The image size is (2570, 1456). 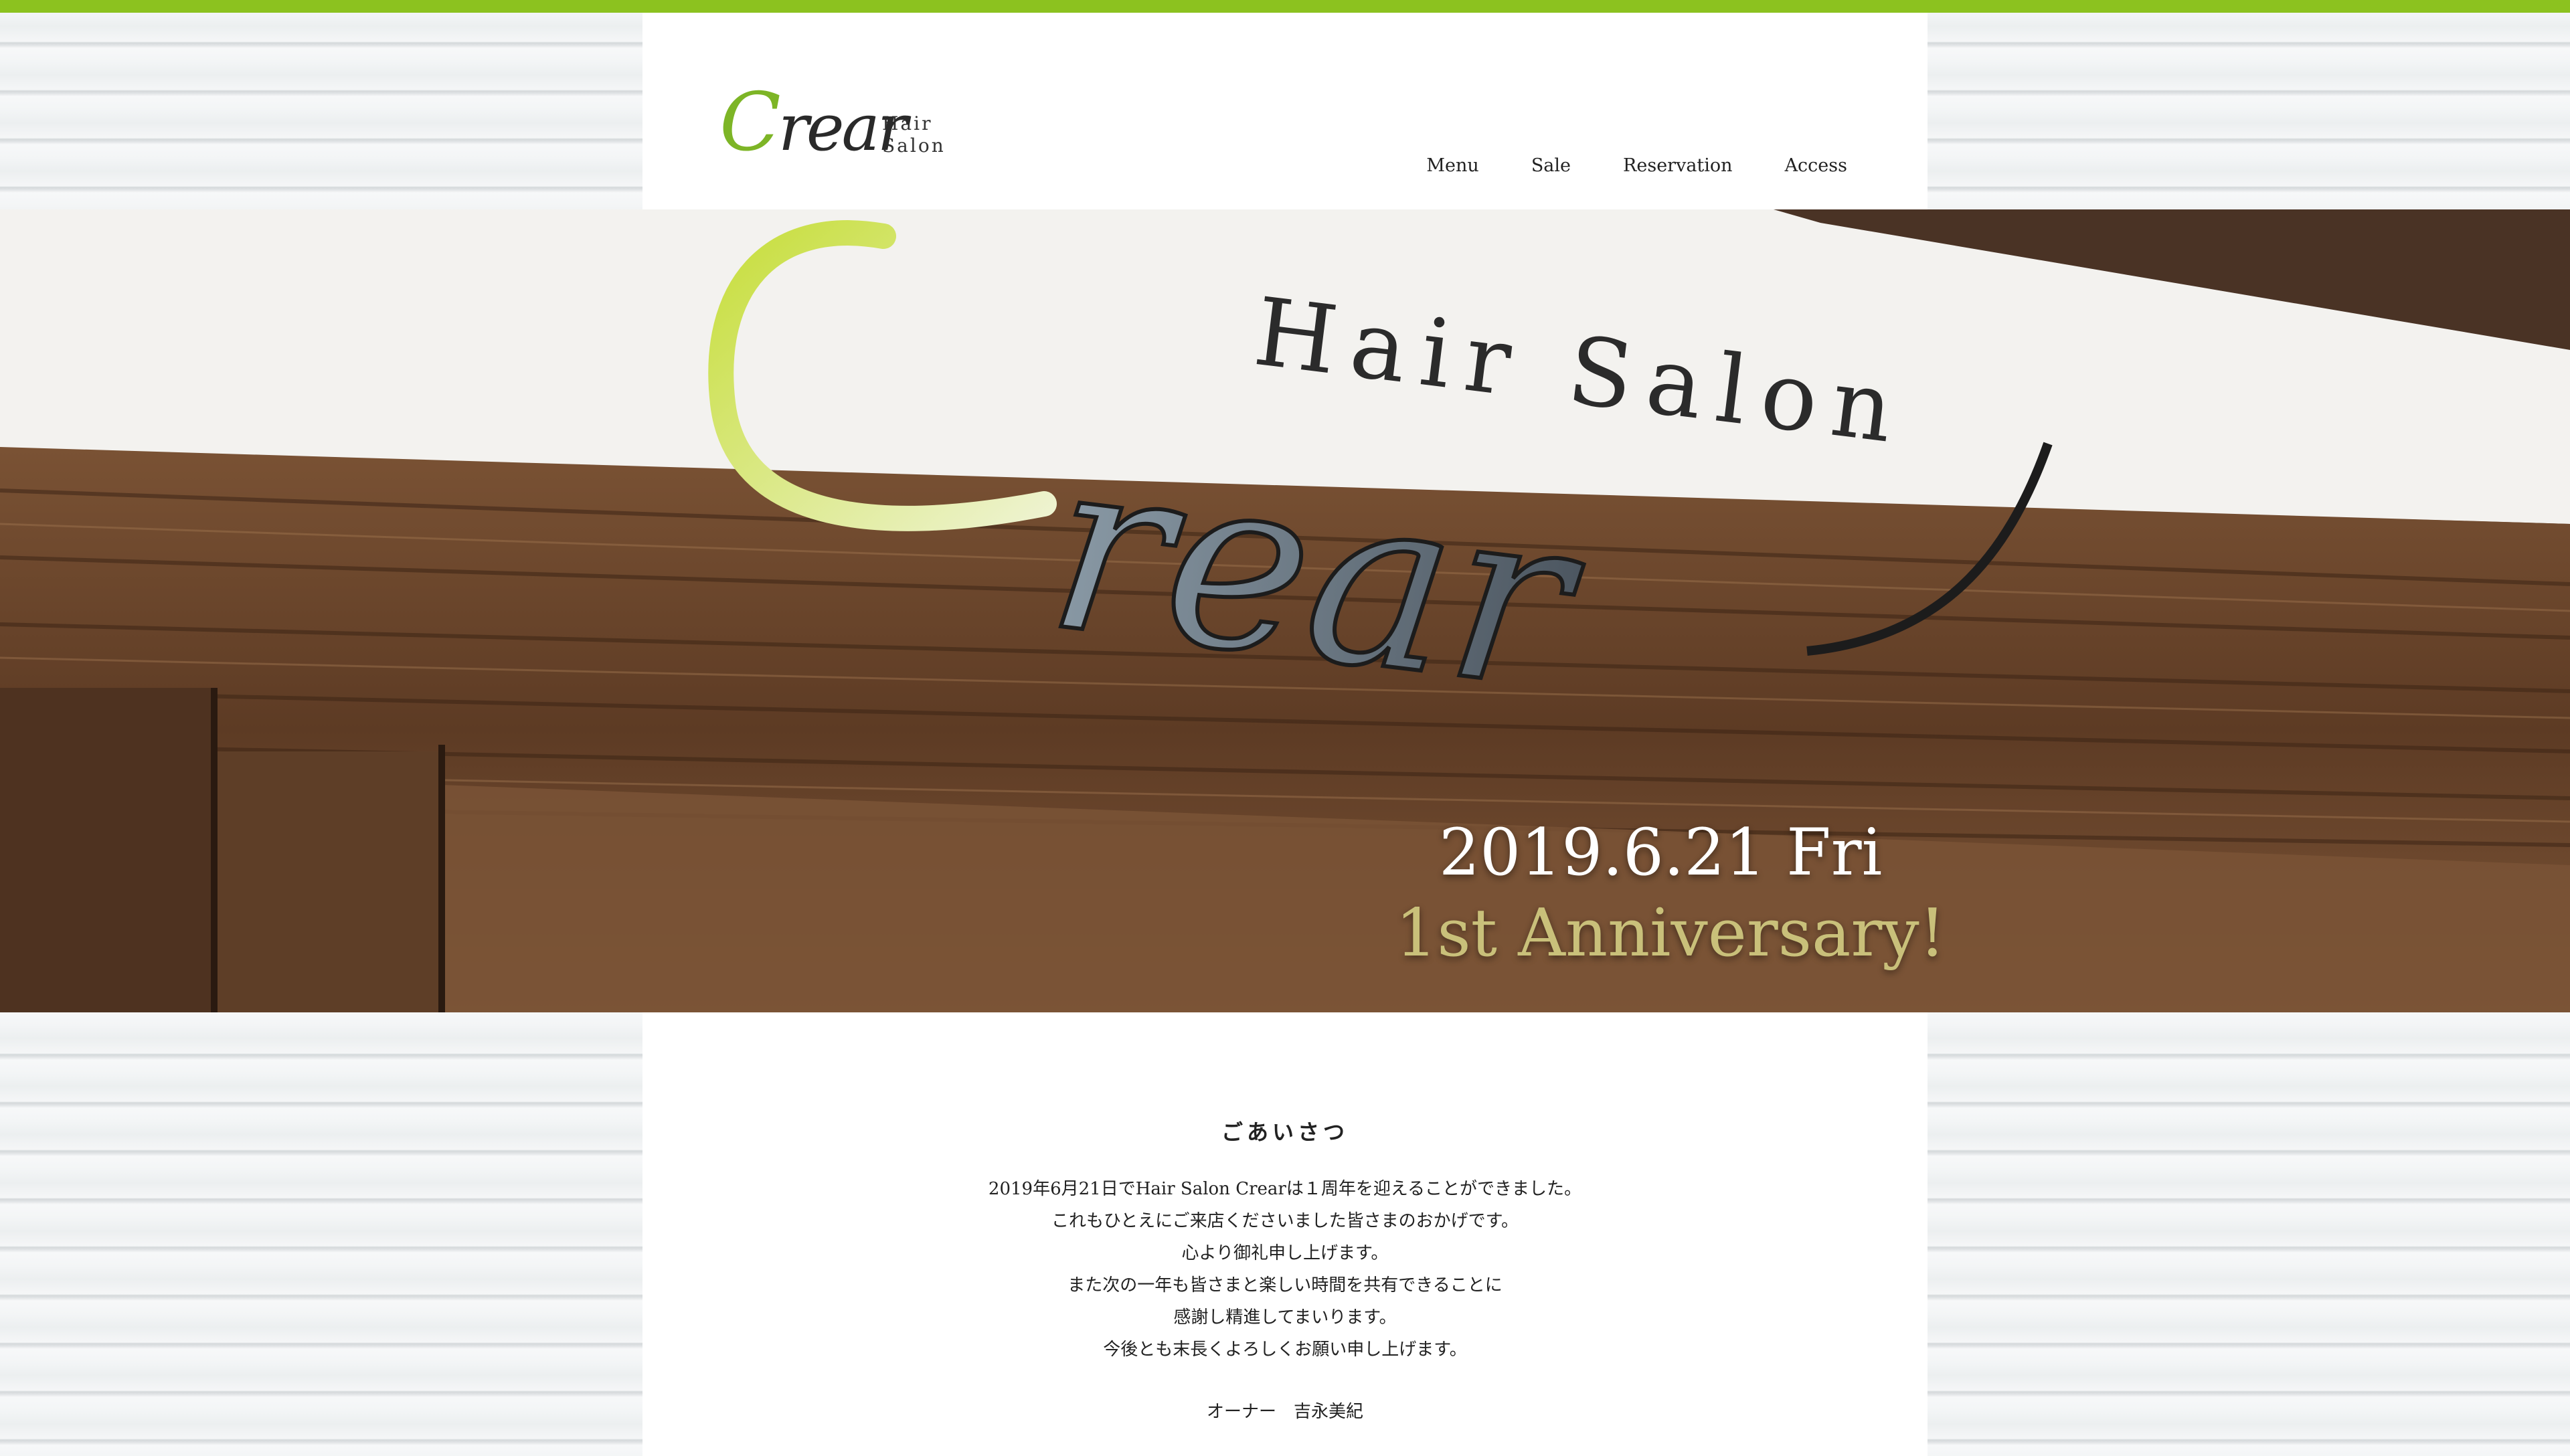 What do you see at coordinates (1285, 1132) in the screenshot?
I see `greeting-title: ごあいさつ` at bounding box center [1285, 1132].